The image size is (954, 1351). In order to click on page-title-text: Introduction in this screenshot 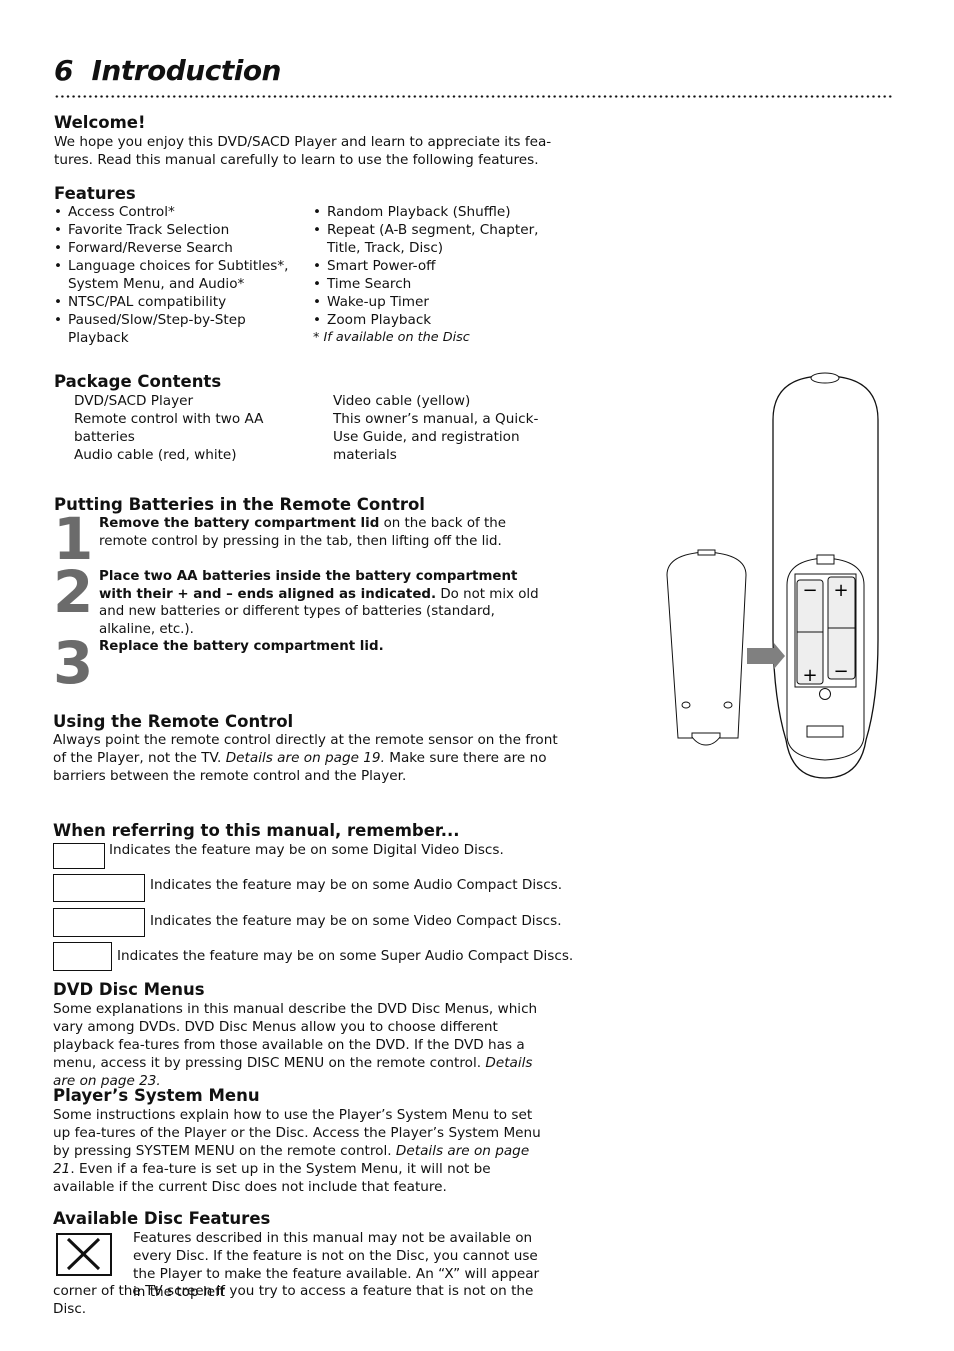, I will do `click(186, 70)`.